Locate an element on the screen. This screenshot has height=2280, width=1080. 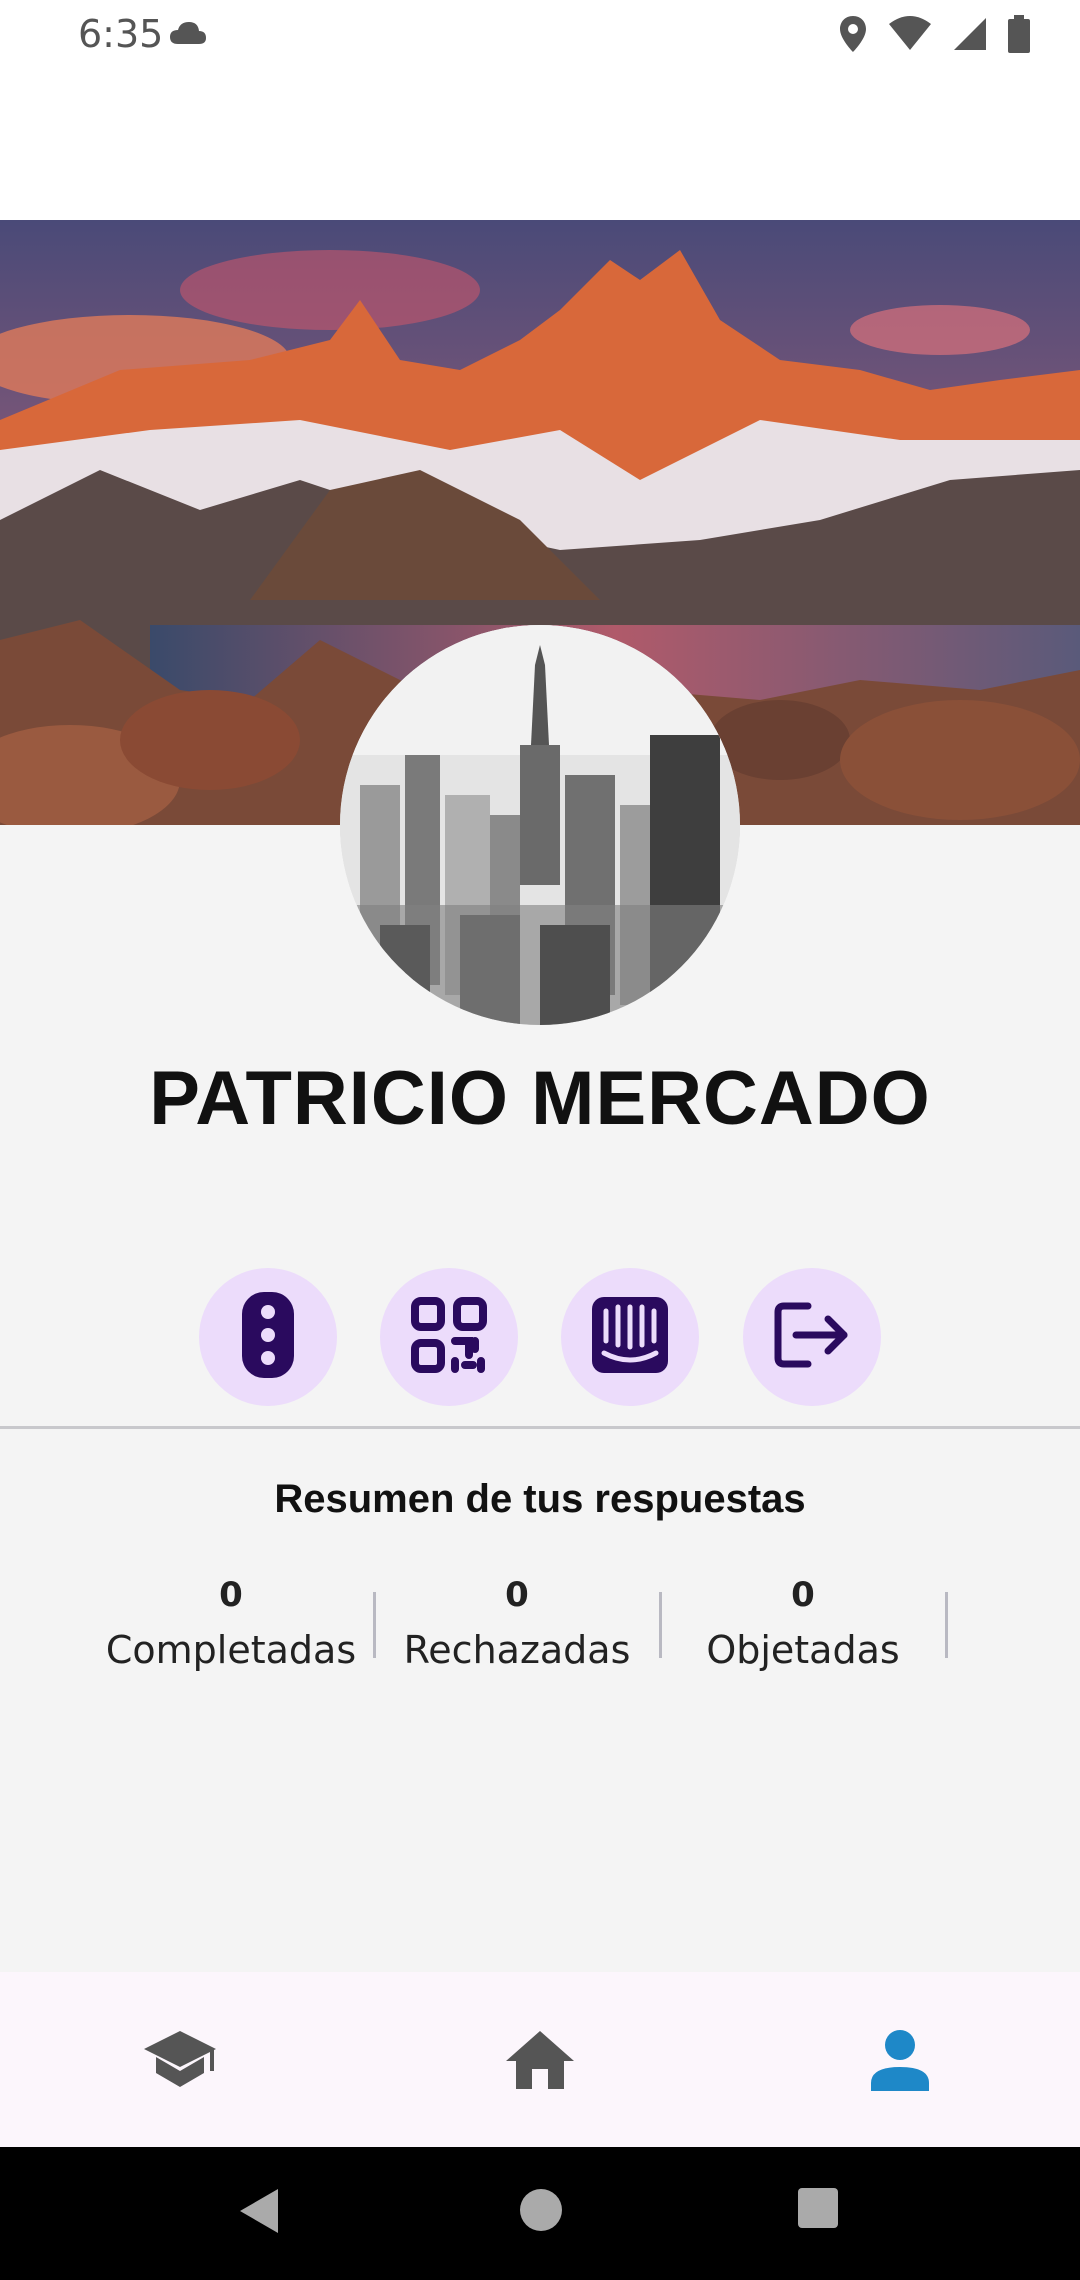
school-icon is located at coordinates (180, 2062).